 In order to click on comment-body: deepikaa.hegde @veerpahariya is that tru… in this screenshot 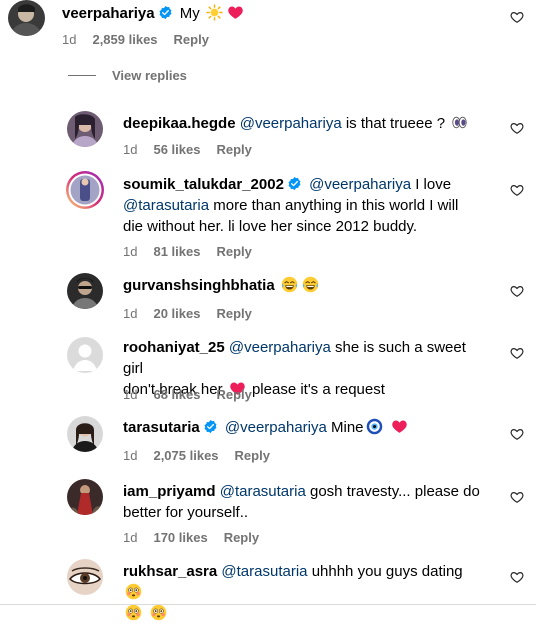, I will do `click(304, 123)`.